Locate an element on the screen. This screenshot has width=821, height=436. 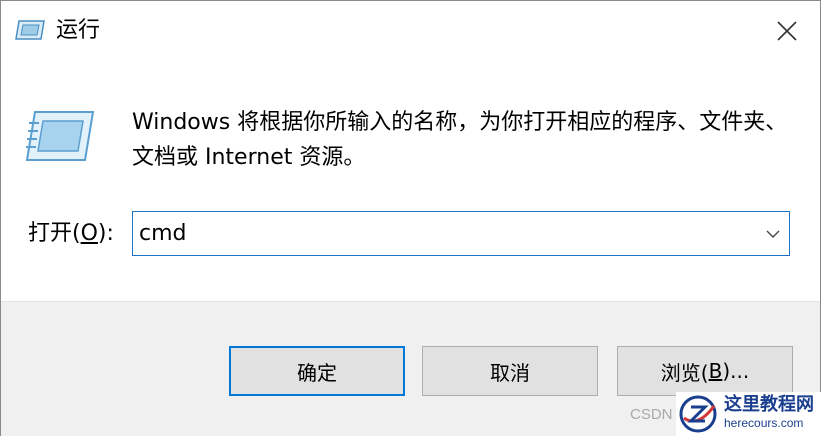
open-label: 打开(O): is located at coordinates (71, 234).